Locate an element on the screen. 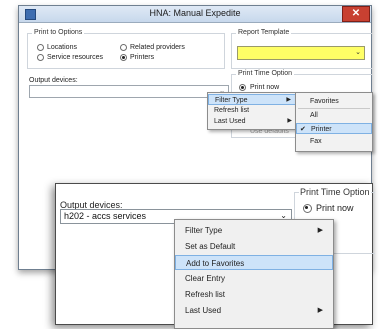 The height and width of the screenshot is (329, 390). radio-related-providers is located at coordinates (123, 47).